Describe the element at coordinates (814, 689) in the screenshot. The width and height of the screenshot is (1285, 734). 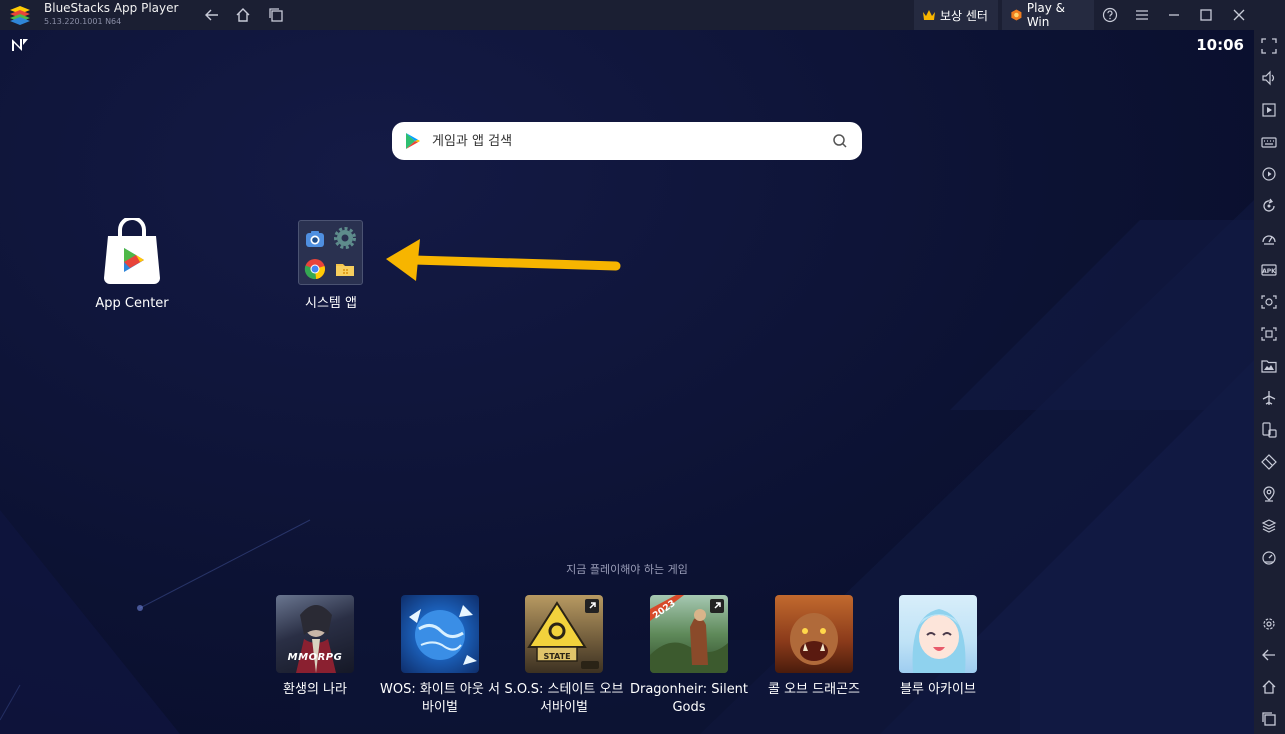
I see `game-title: 콜 오브 드래곤즈` at that location.